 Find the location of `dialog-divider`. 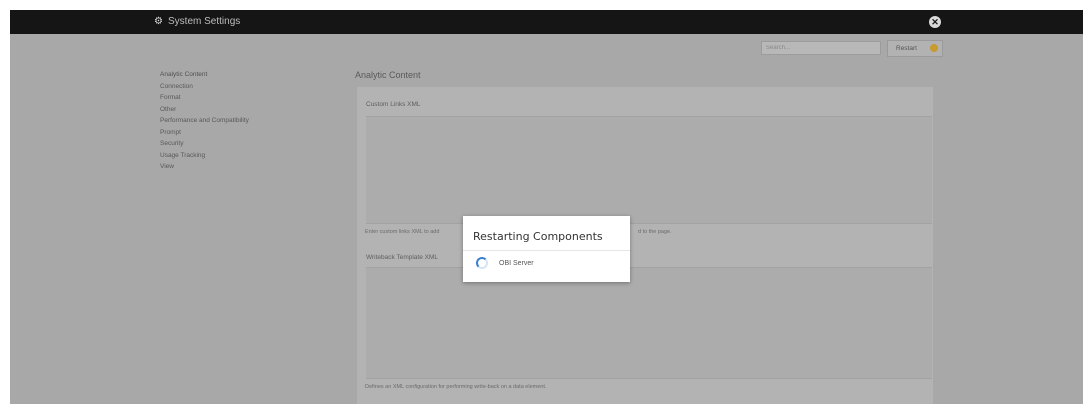

dialog-divider is located at coordinates (546, 250).